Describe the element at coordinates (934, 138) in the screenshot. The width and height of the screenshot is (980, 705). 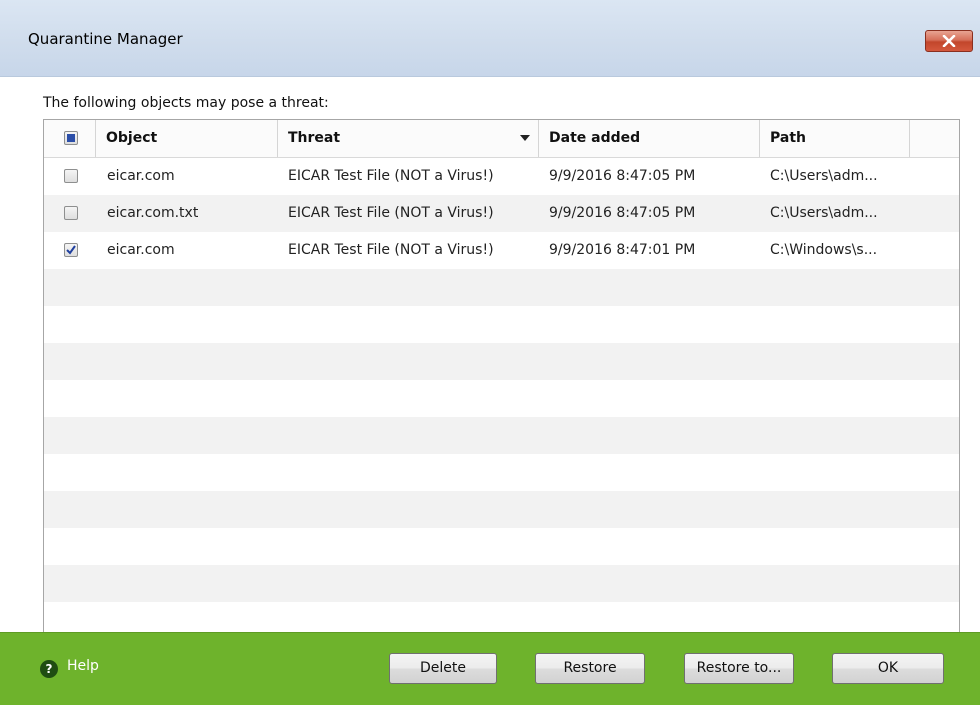
I see `column-header-filler` at that location.